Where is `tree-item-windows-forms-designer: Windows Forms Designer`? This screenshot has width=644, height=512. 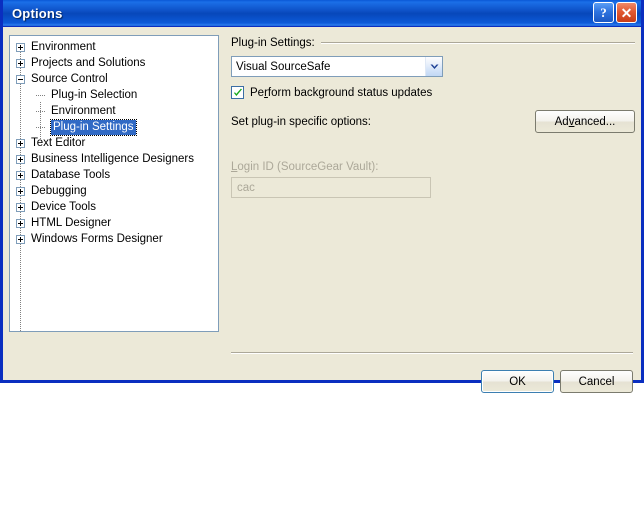
tree-item-windows-forms-designer: Windows Forms Designer is located at coordinates (114, 239).